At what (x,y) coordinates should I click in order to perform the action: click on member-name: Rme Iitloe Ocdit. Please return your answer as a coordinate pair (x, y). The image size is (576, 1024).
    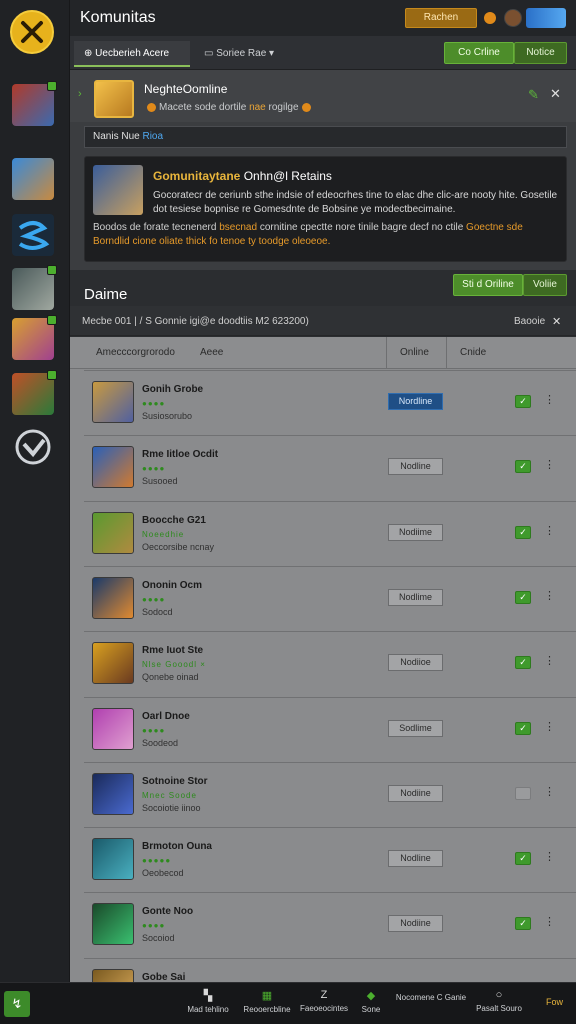
    Looking at the image, I should click on (180, 455).